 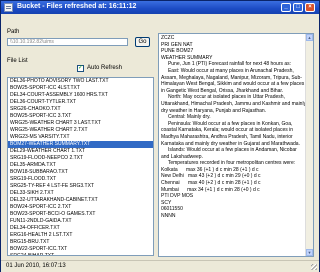 I want to click on file-list-item: DEL36-PHOTO ADVISORY TWO LAST.TXT, so click(x=80, y=81).